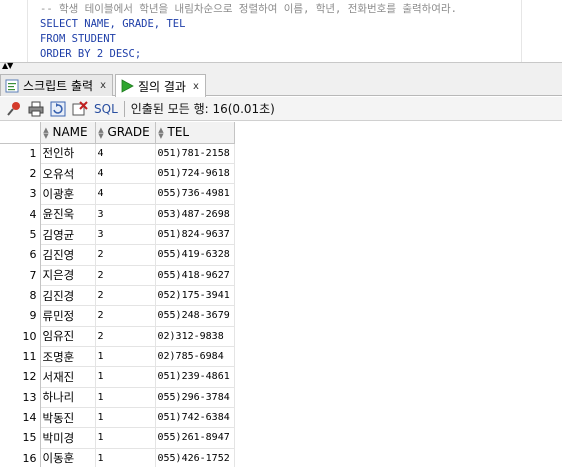  I want to click on table-row: 12 서재진 1 051)239-4861, so click(117, 377).